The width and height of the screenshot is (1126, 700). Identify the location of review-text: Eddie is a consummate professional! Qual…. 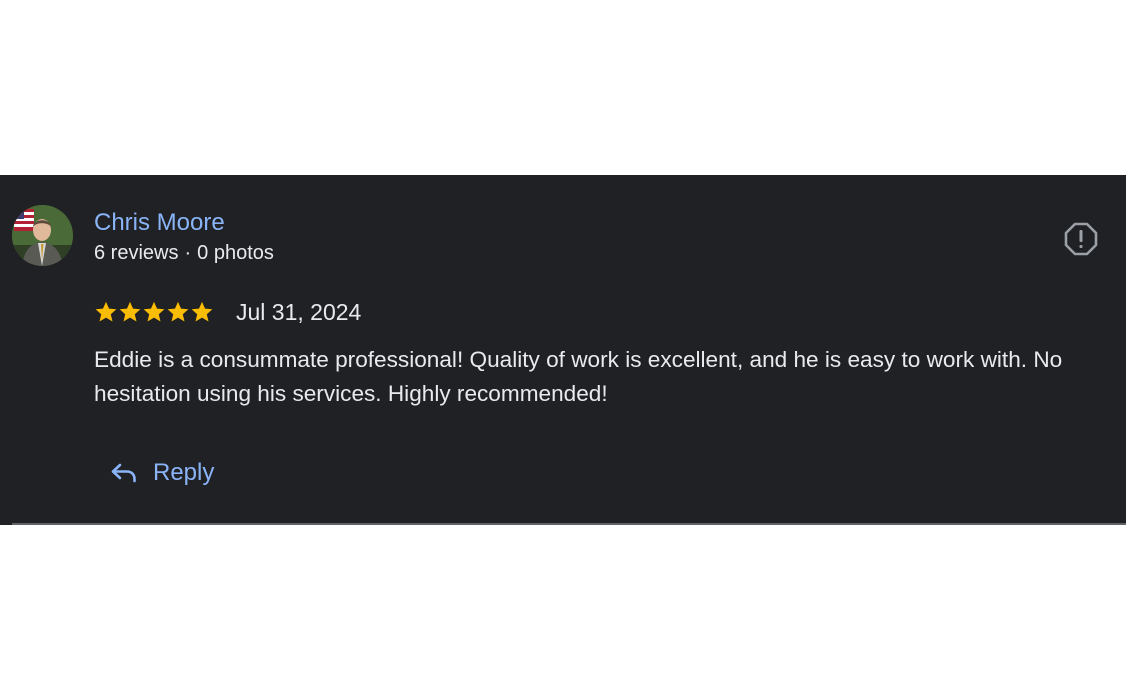
(578, 376).